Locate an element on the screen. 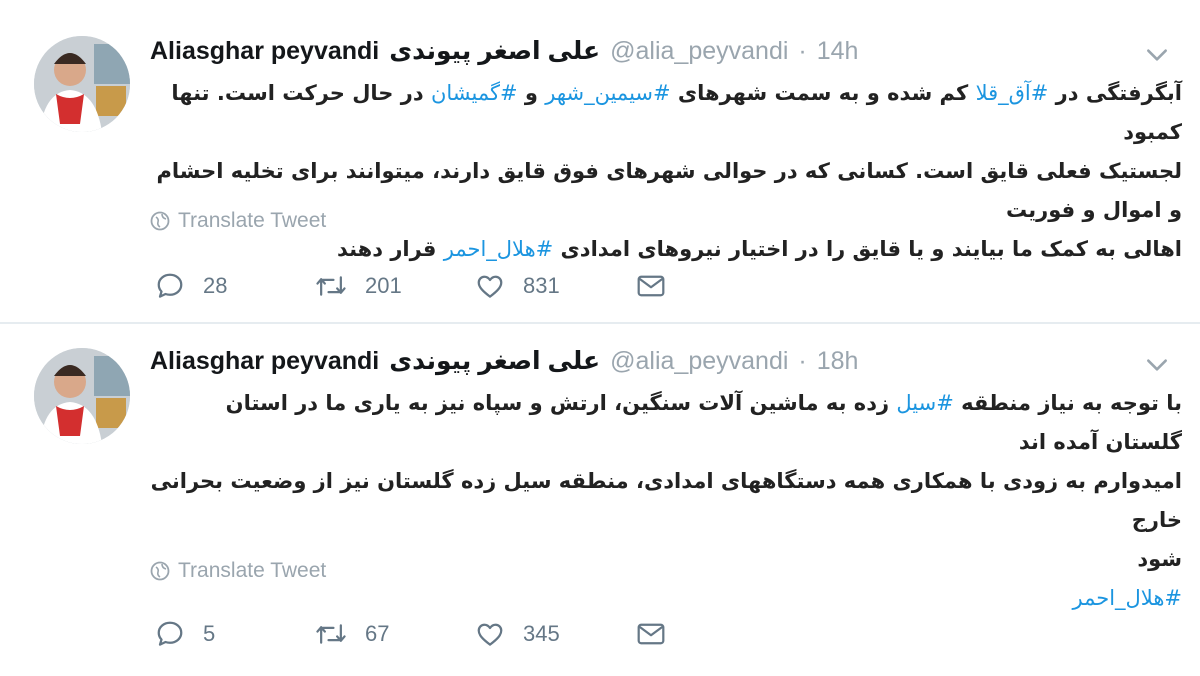  reply-button: 28 is located at coordinates (235, 286).